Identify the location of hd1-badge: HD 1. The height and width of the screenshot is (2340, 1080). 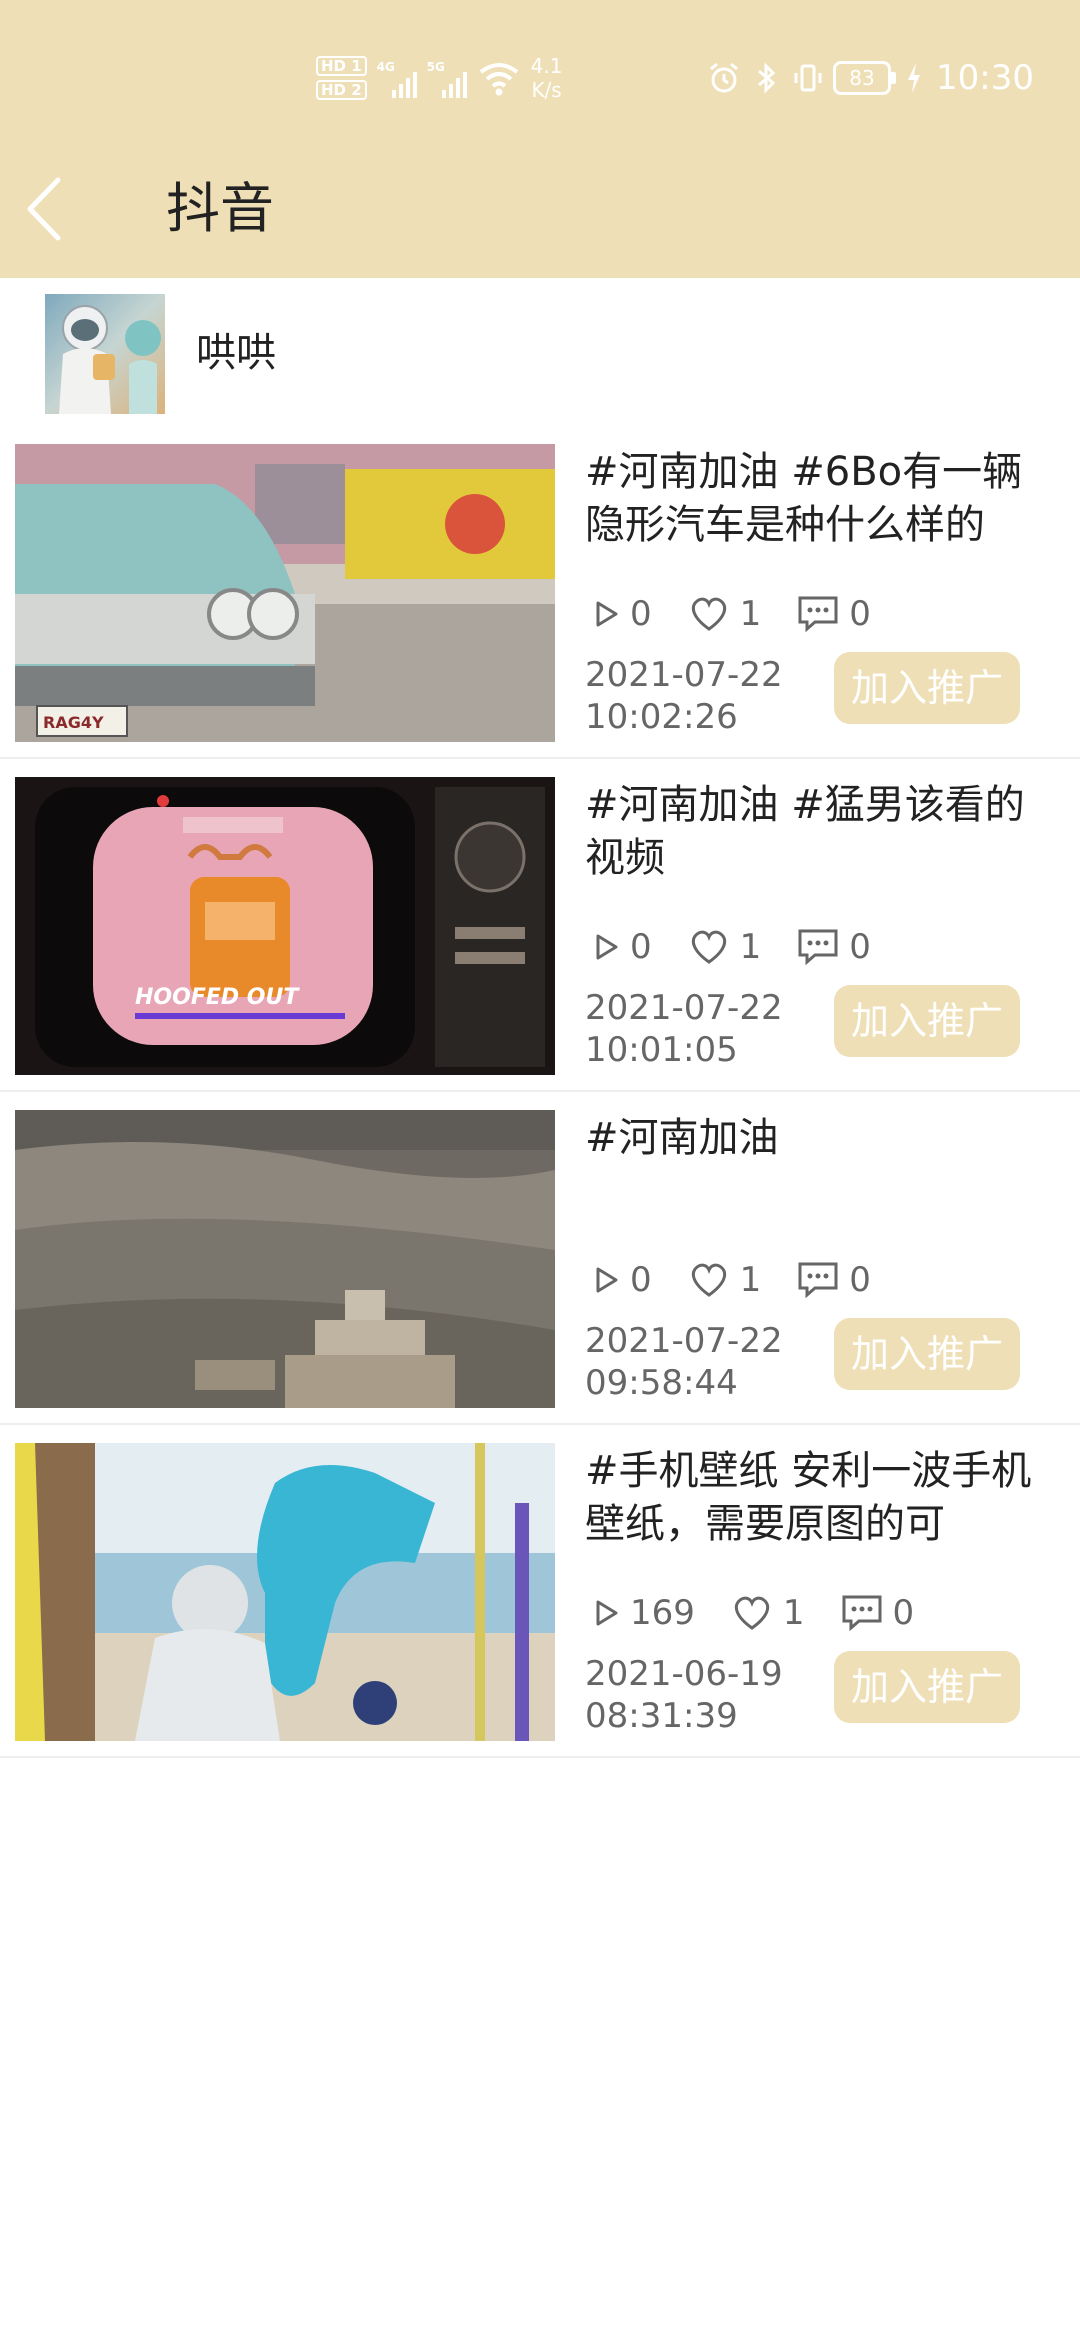
(341, 66).